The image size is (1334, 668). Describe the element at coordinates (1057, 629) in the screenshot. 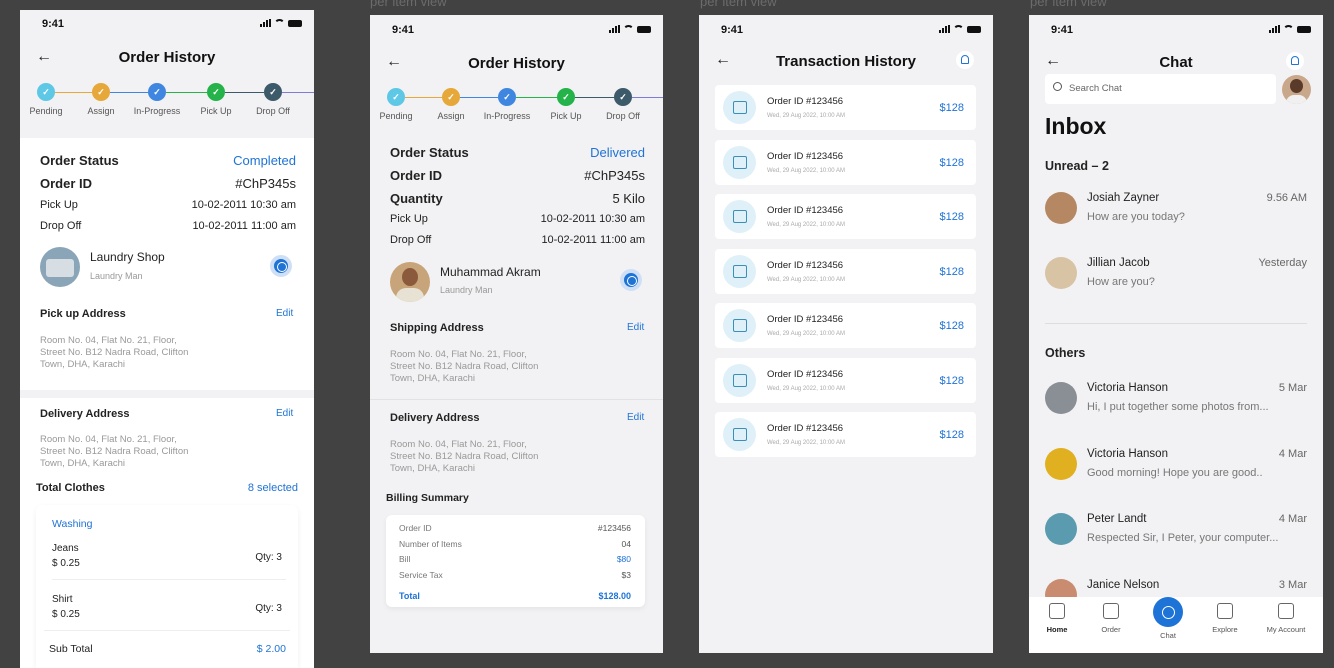

I see `tab-label: Home` at that location.